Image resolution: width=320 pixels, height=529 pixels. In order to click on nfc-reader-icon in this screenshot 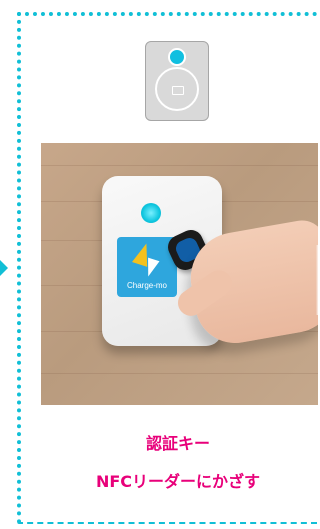, I will do `click(177, 89)`.